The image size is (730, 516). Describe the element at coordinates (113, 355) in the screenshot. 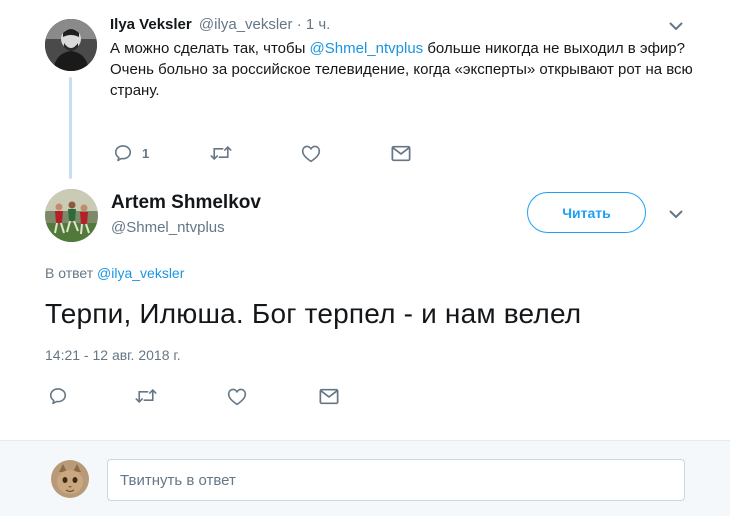

I see `main-tweet-timestamp: 14:21 - 12 авг. 2018 г.` at that location.